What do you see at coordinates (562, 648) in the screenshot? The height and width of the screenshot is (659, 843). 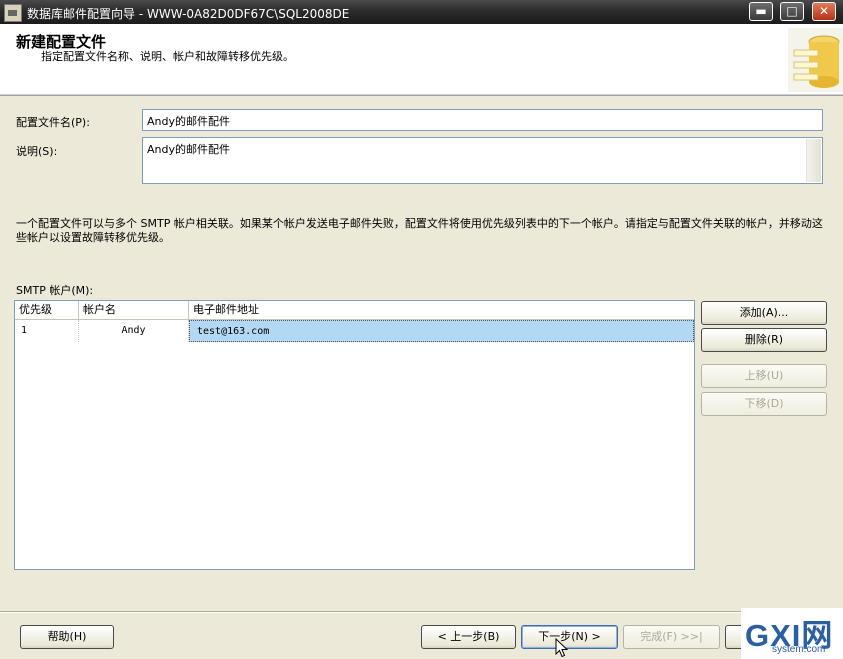 I see `mouse-cursor-icon` at bounding box center [562, 648].